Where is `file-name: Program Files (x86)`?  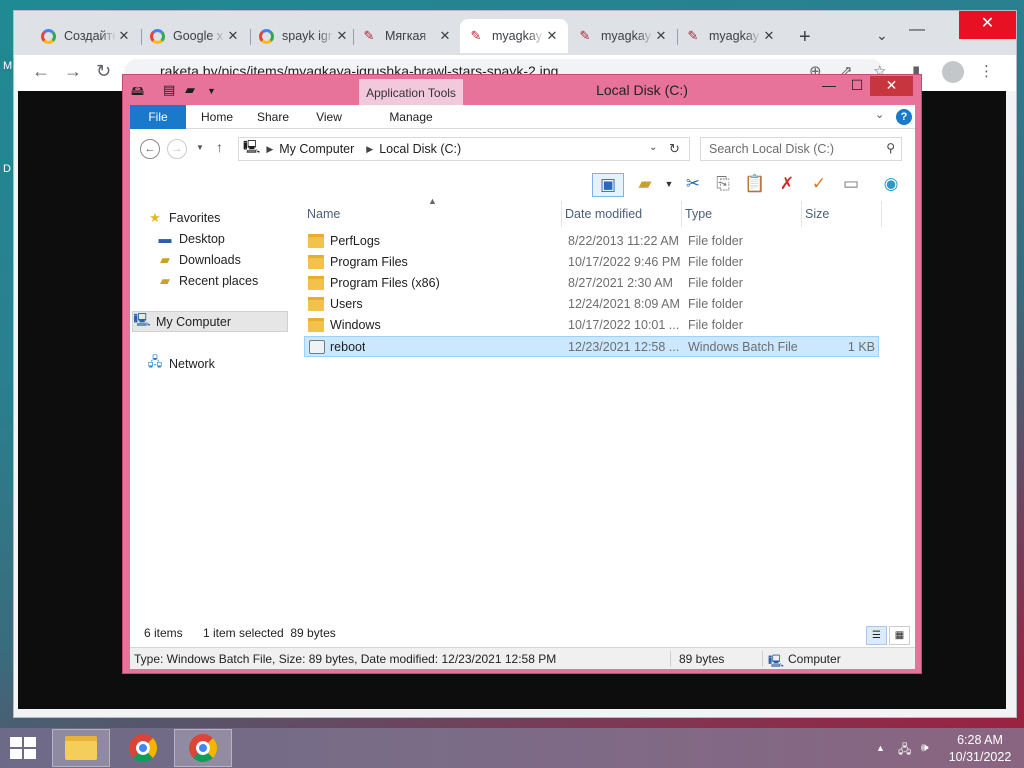
file-name: Program Files (x86) is located at coordinates (385, 283).